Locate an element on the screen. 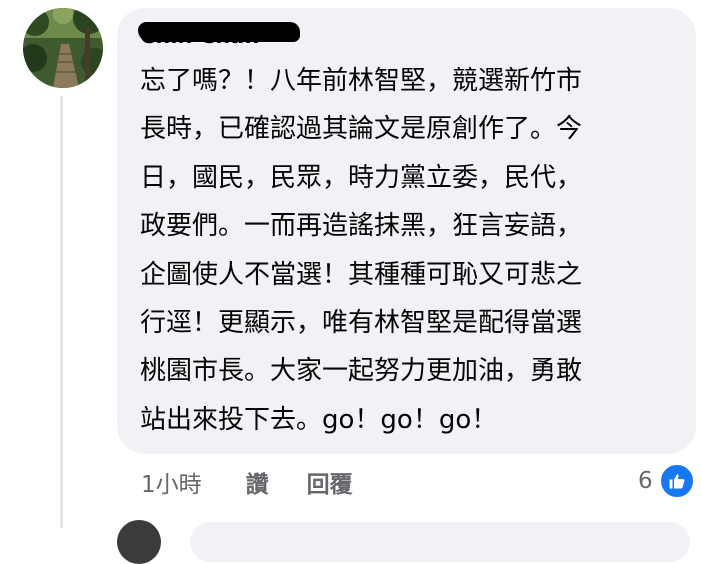 Image resolution: width=701 pixels, height=564 pixels. comment-actions: 1小時 讚 回覆 is located at coordinates (266, 482).